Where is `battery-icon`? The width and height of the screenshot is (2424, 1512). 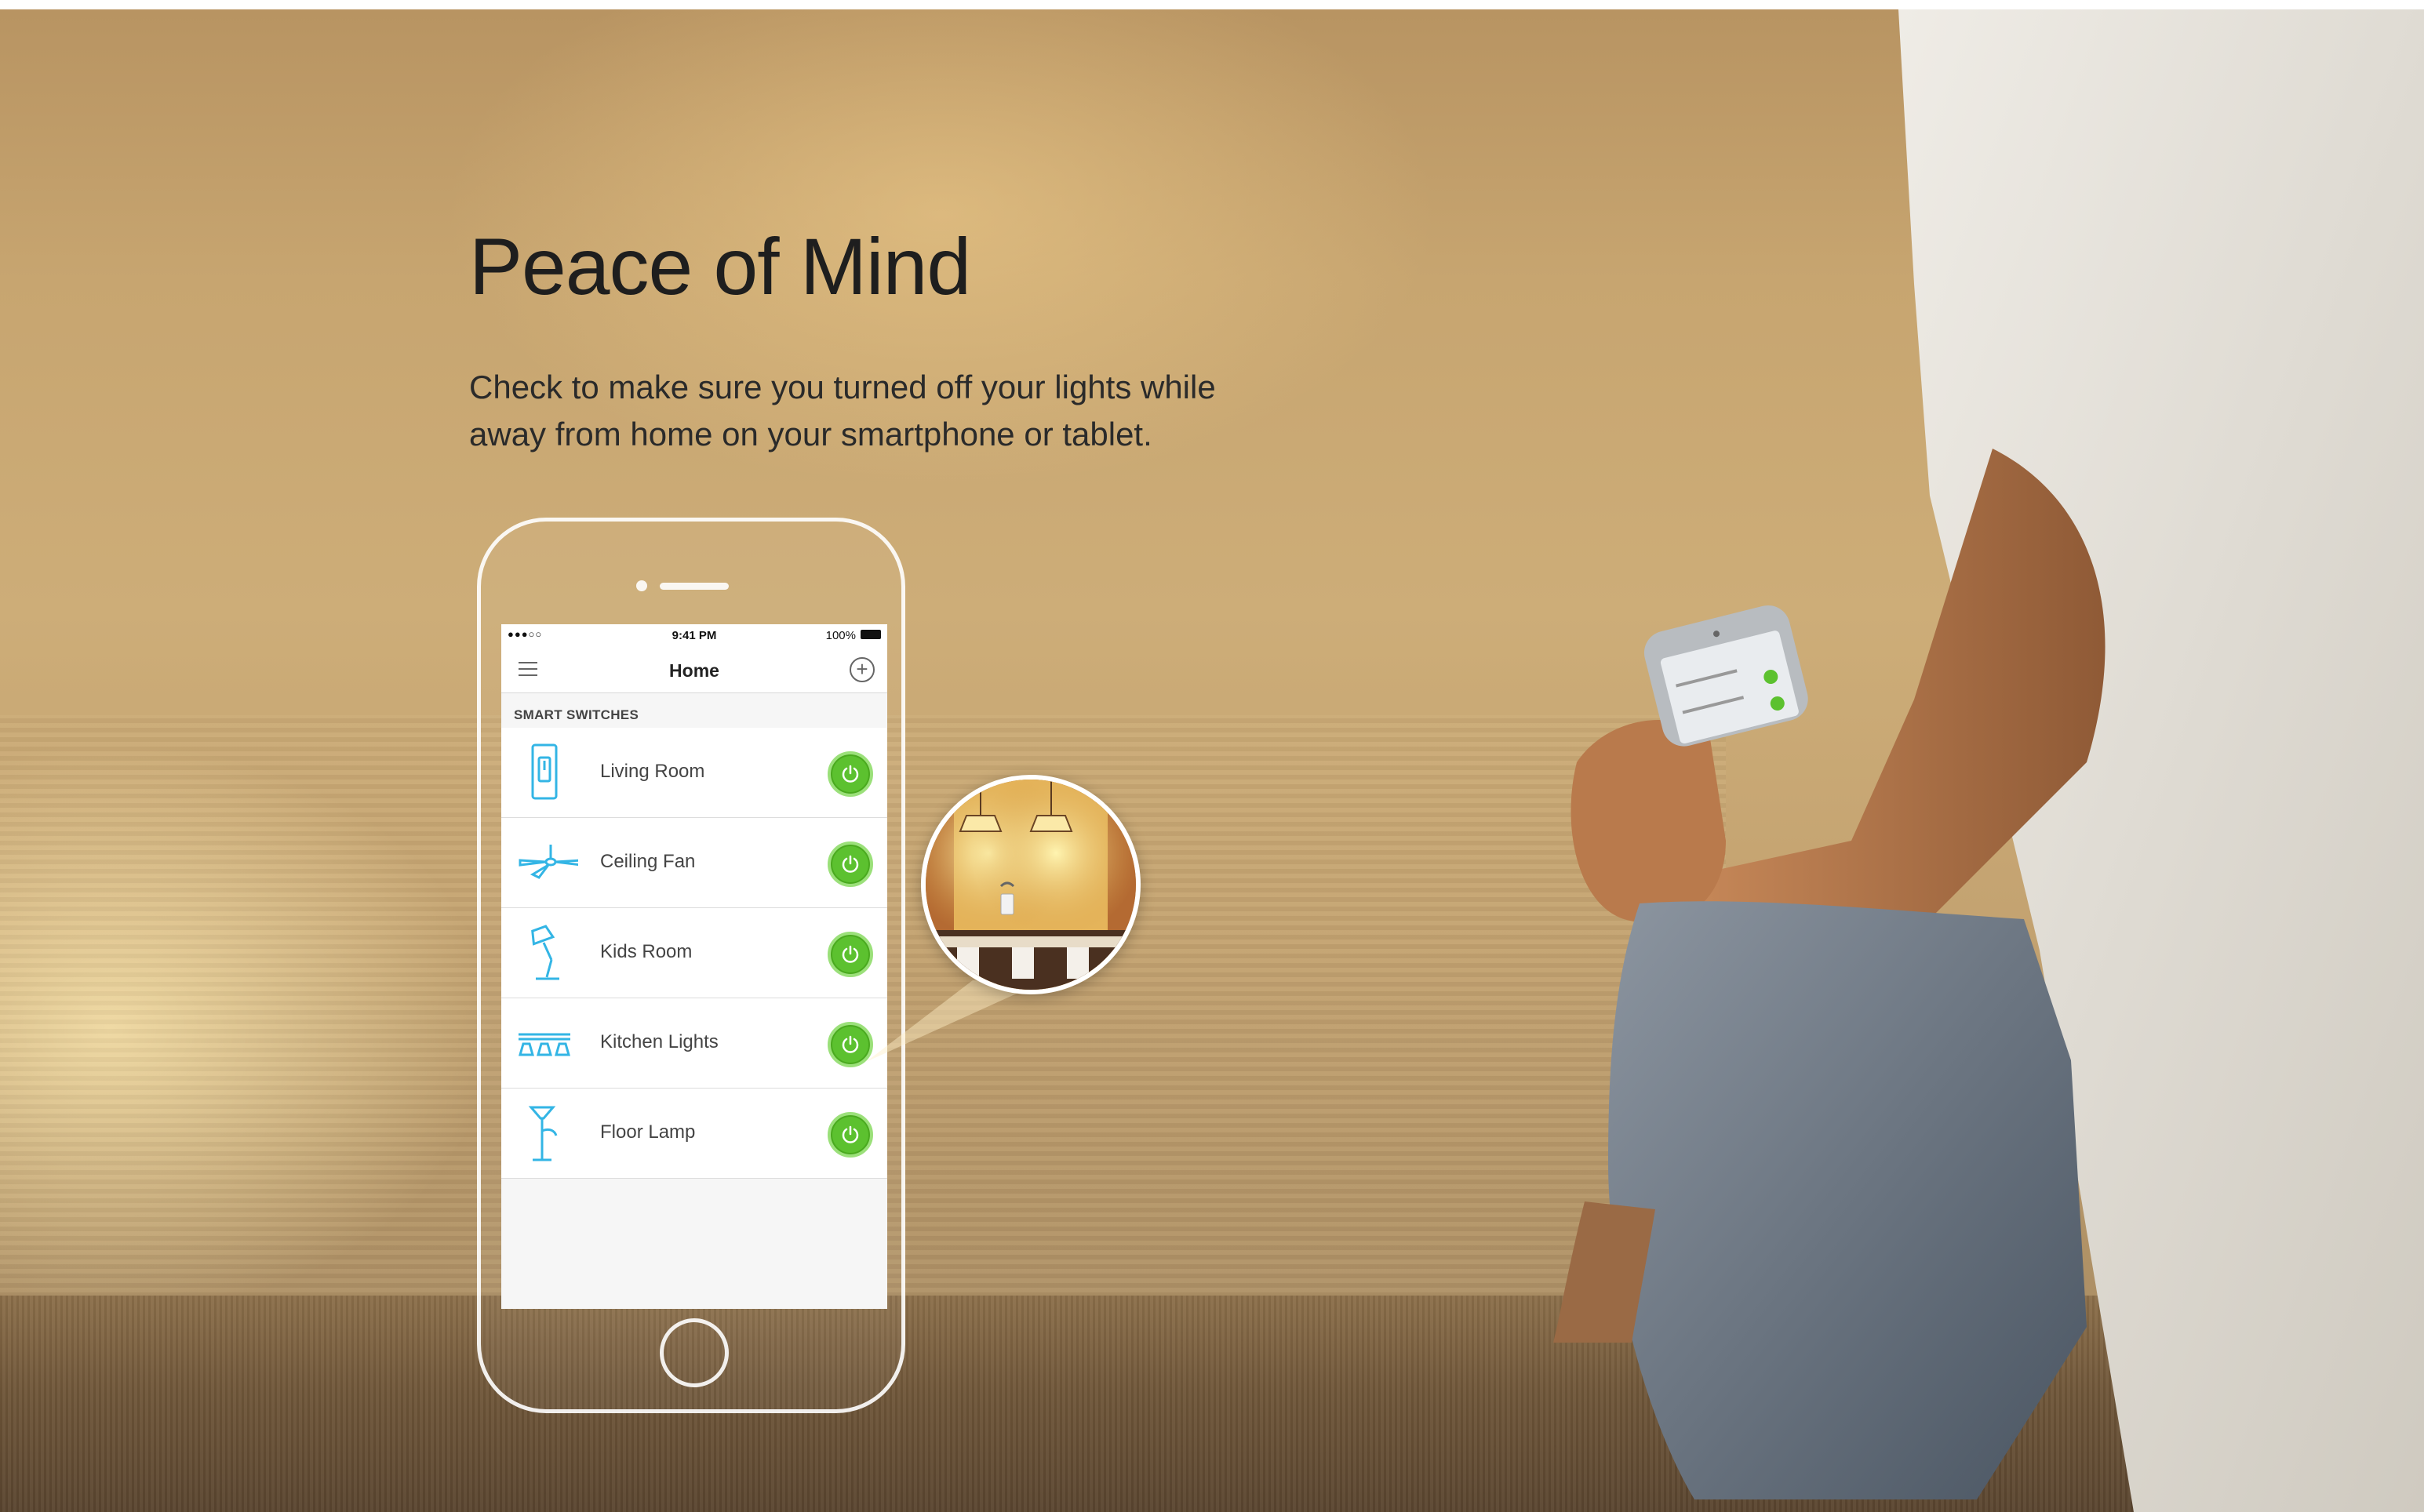
battery-icon is located at coordinates (871, 634).